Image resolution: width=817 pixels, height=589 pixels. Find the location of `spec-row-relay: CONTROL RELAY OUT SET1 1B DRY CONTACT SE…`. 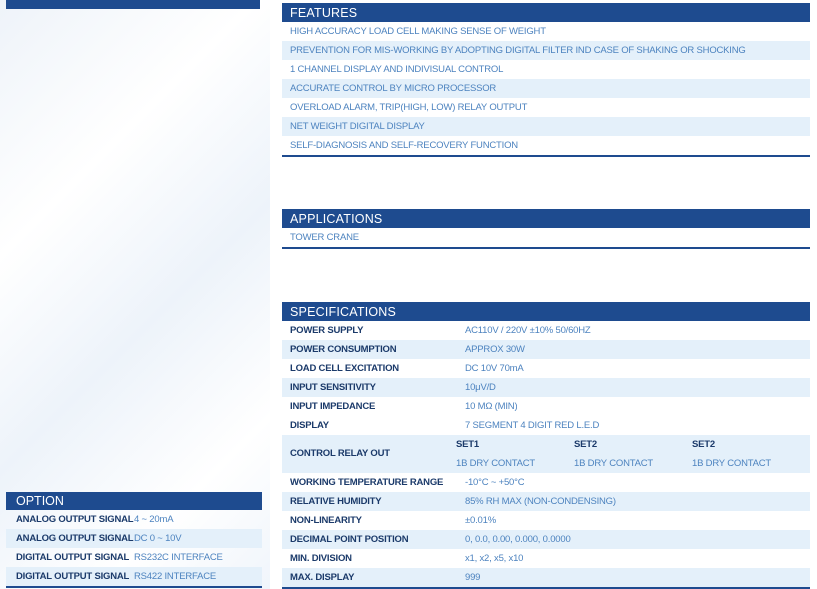

spec-row-relay: CONTROL RELAY OUT SET1 1B DRY CONTACT SE… is located at coordinates (546, 454).